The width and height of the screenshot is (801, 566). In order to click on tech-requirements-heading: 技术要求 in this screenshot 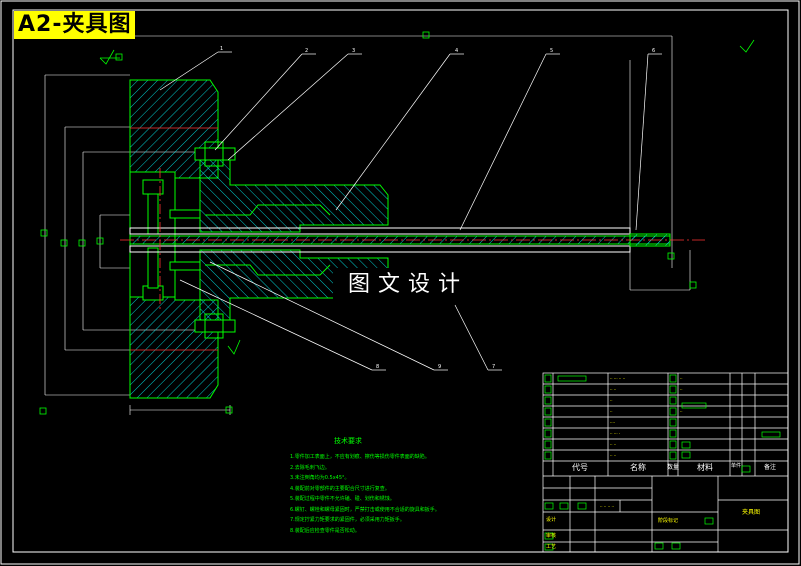, I will do `click(348, 441)`.